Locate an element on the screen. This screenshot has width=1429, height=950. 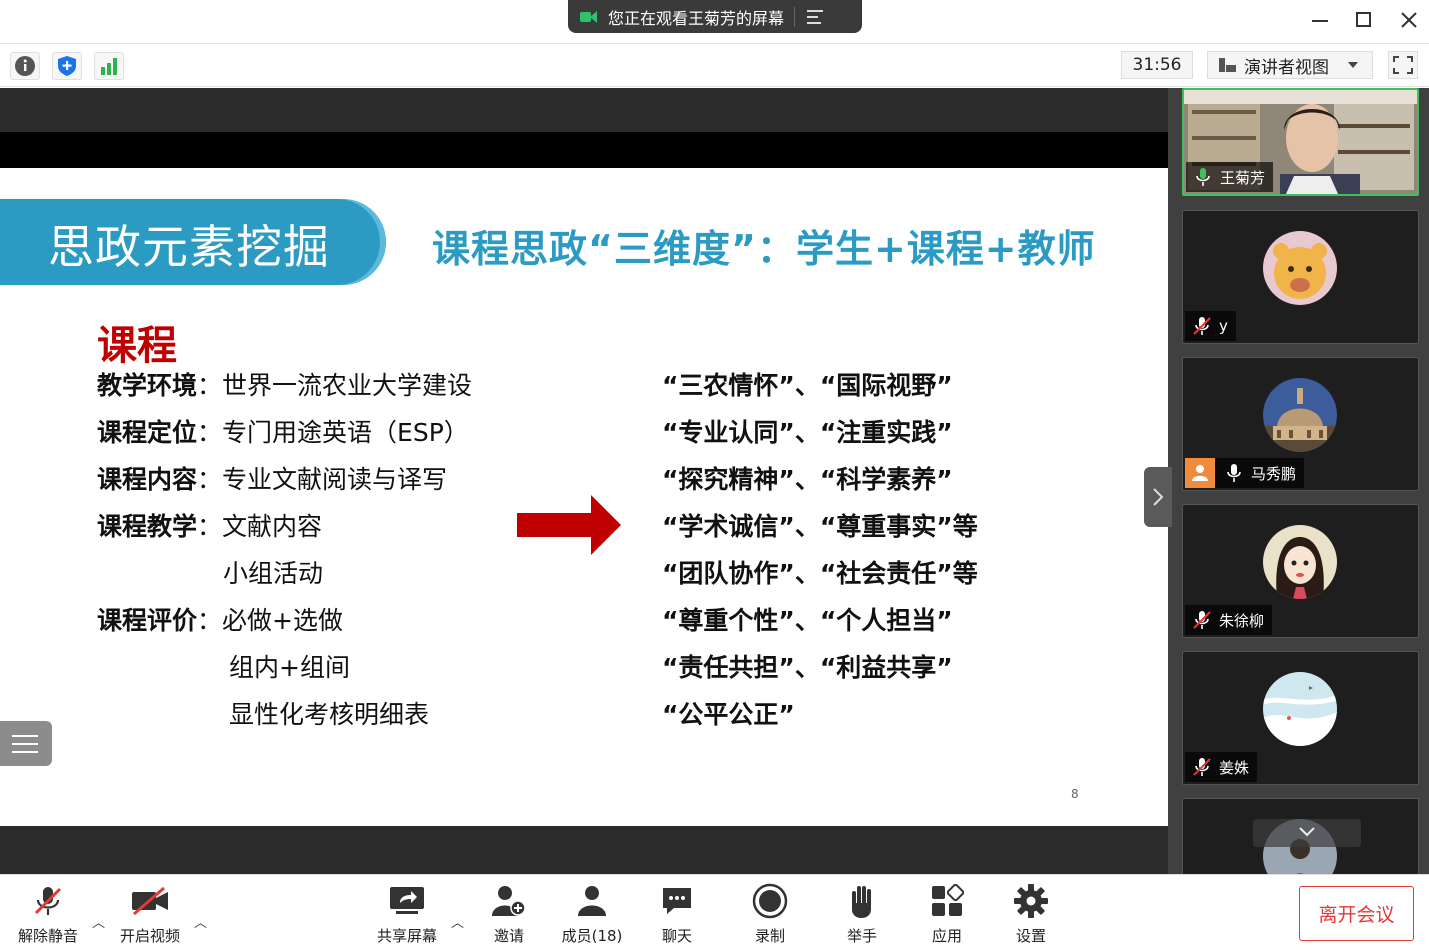
meeting-toolbar: 31:56 演讲者视图 is located at coordinates (714, 66).